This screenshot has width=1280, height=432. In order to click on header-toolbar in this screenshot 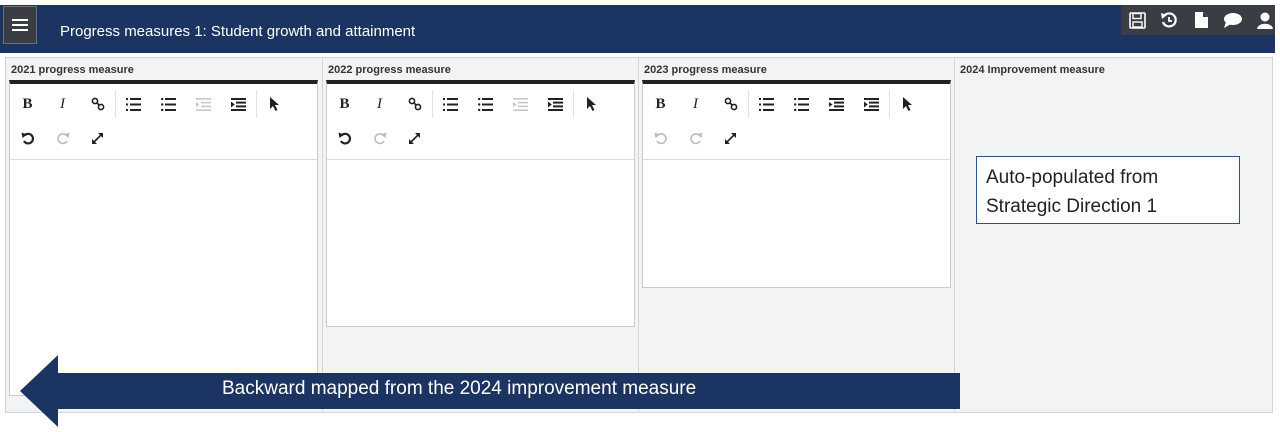, I will do `click(1198, 20)`.